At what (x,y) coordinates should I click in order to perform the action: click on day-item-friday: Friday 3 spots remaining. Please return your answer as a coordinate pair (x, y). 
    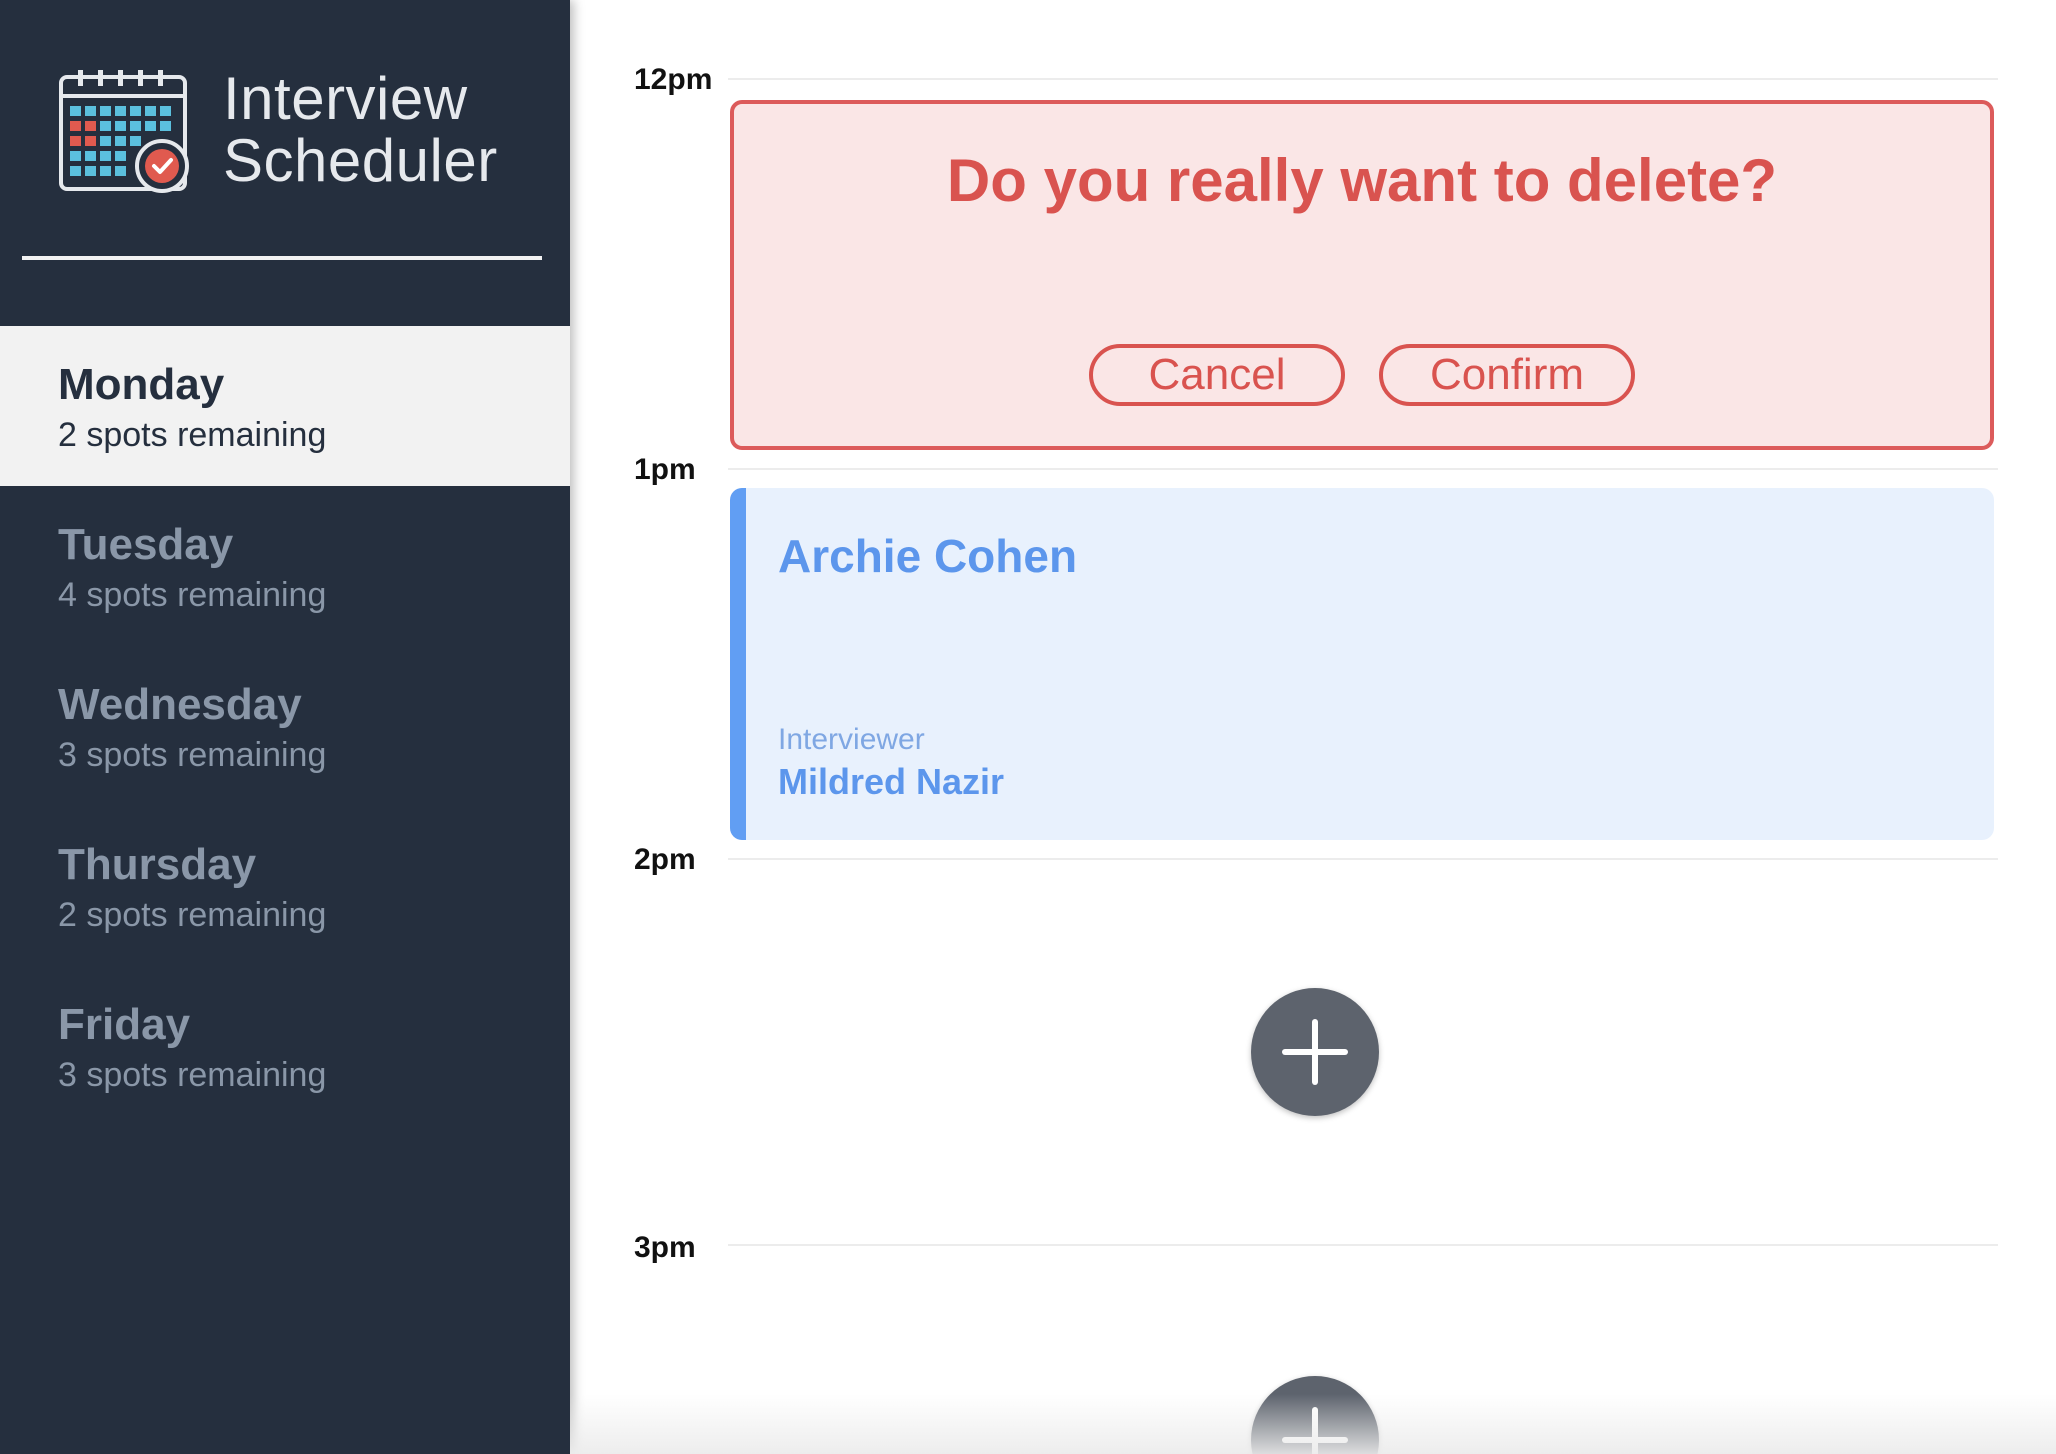
    Looking at the image, I should click on (285, 1046).